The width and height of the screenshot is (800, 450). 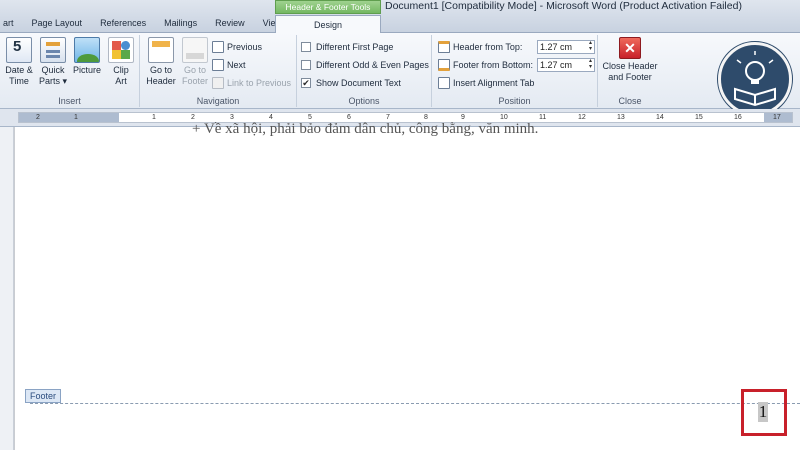 I want to click on tab-page-layout: Page Layout, so click(x=57, y=24).